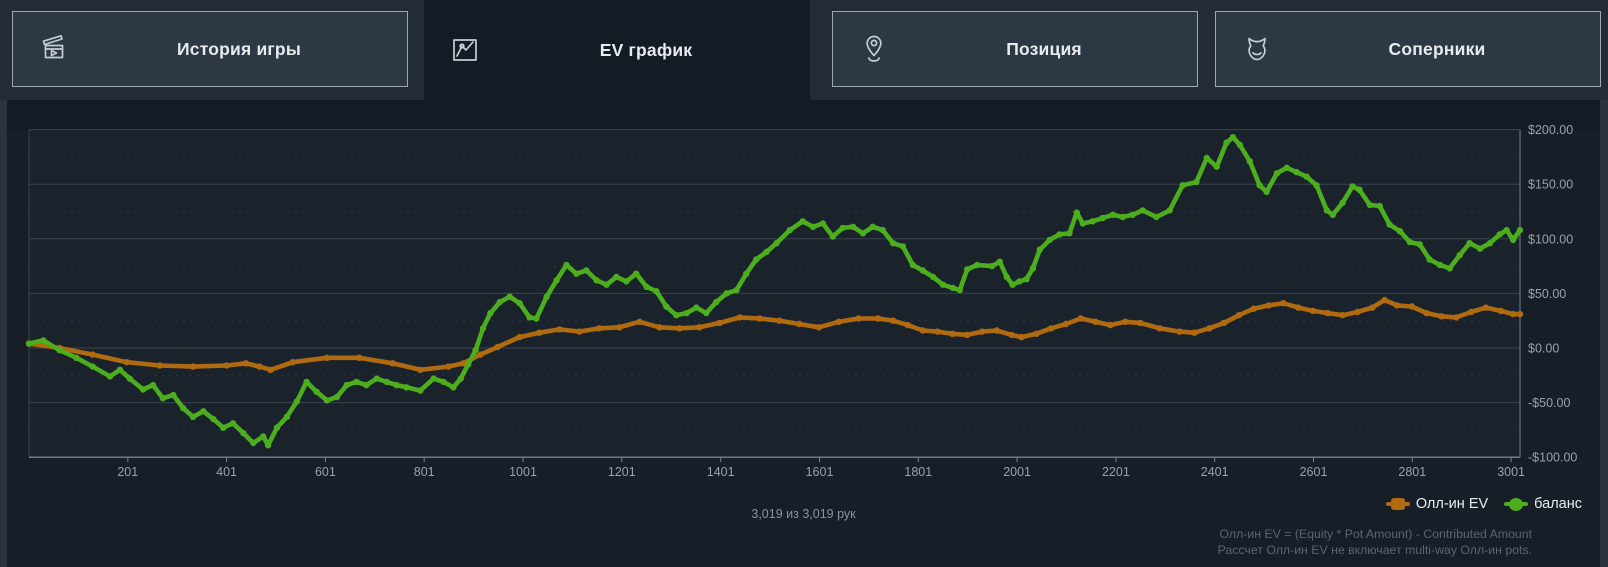 Image resolution: width=1608 pixels, height=567 pixels. I want to click on legend-allin-ev-label: Олл-ин EV, so click(1452, 504).